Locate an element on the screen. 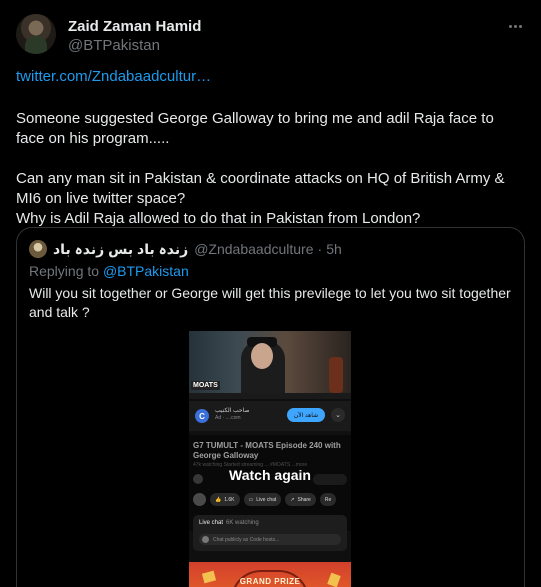 The image size is (541, 587). replying-to-handle: @BTPakistan is located at coordinates (146, 271).